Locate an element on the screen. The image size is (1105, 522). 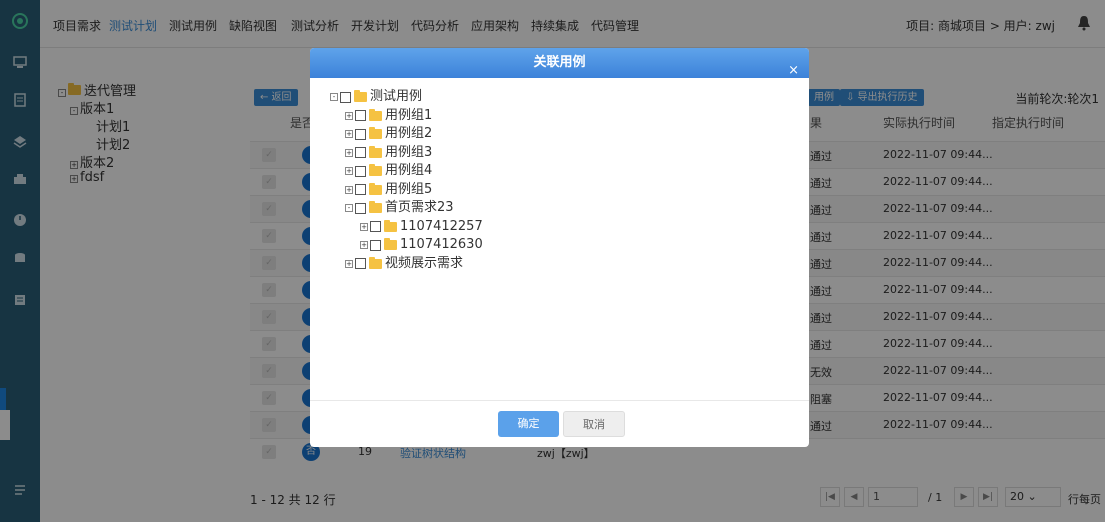
tree-node: +1107412257 is located at coordinates (421, 227).